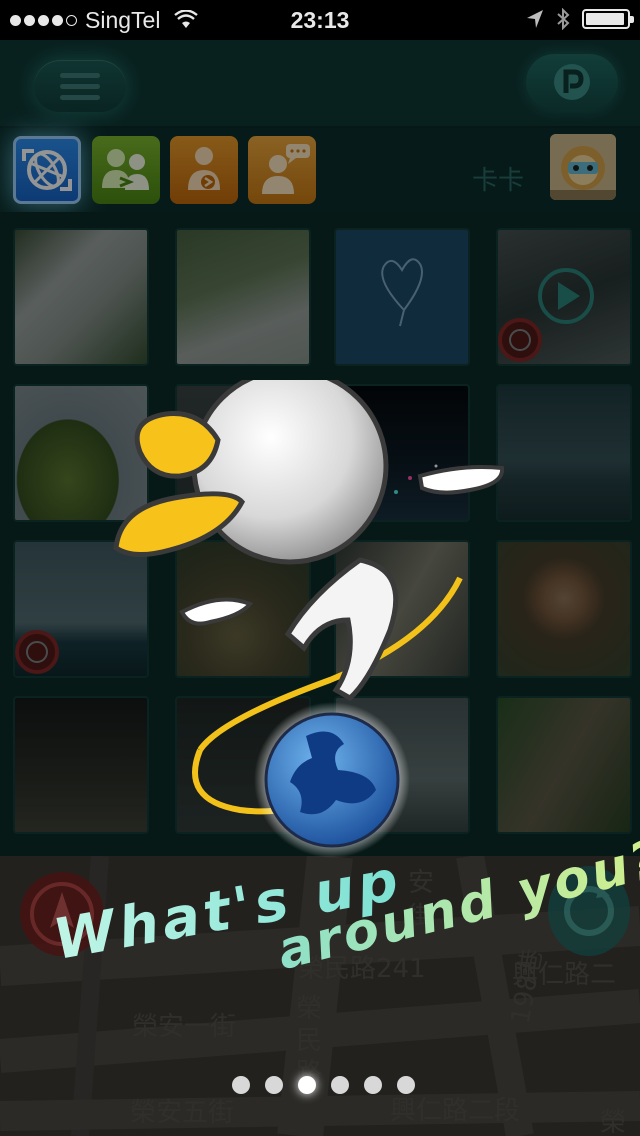 This screenshot has width=640, height=1136. I want to click on signal-dots-icon, so click(43, 20).